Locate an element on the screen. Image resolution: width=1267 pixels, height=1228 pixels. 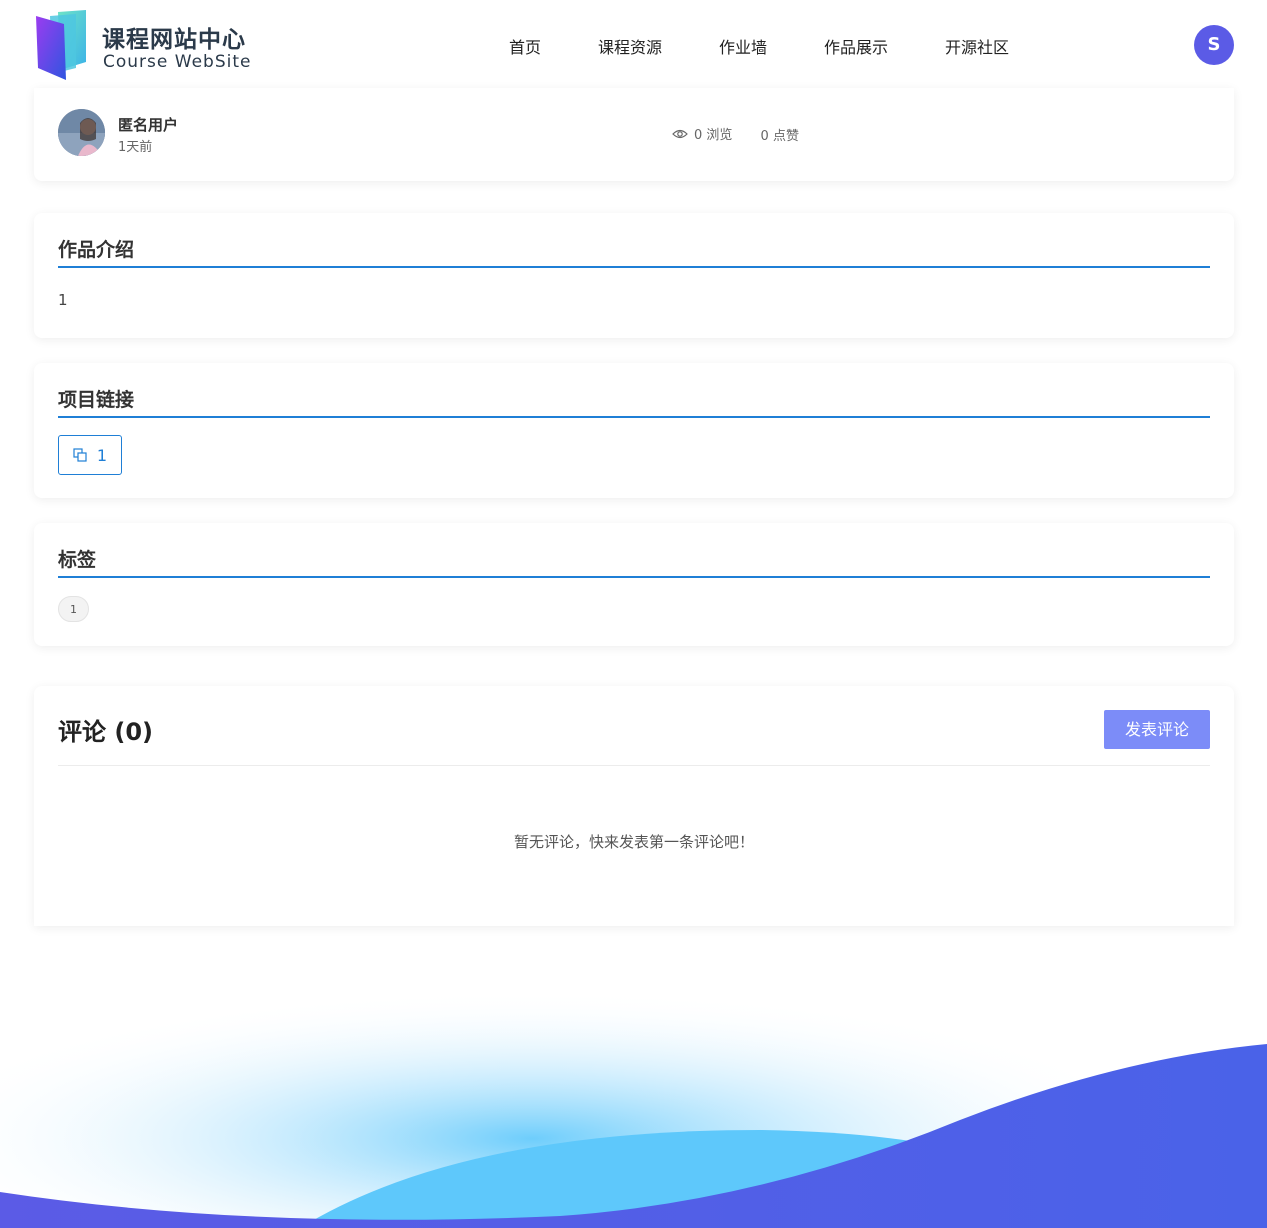
likes-stat: 0 点赞 is located at coordinates (780, 134).